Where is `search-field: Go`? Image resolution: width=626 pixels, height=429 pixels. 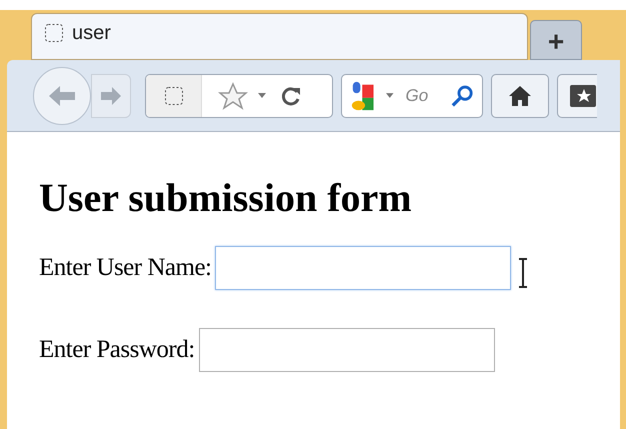
search-field: Go is located at coordinates (426, 95).